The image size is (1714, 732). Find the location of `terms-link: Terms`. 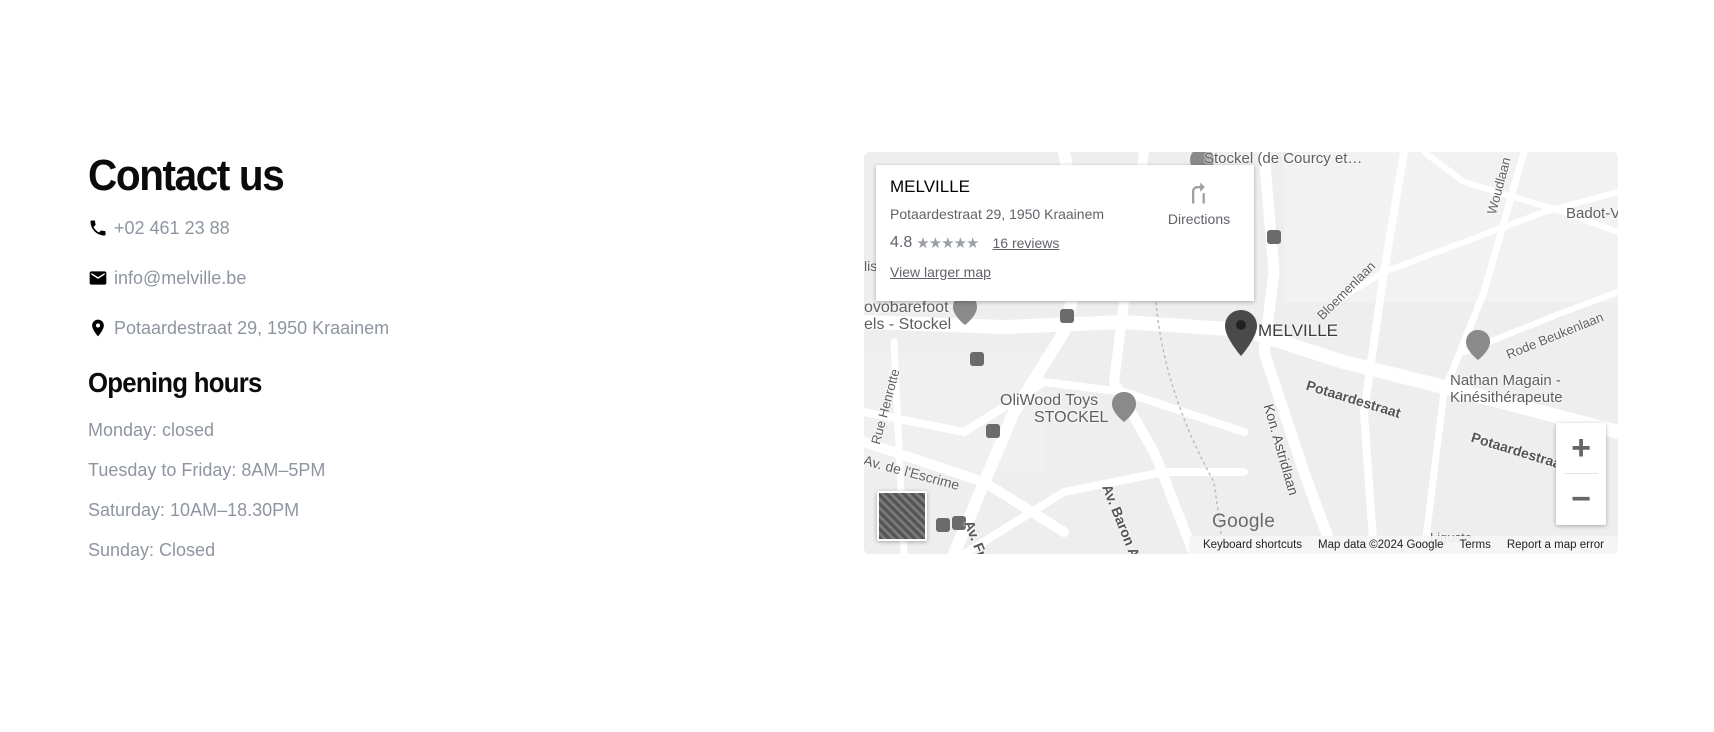

terms-link: Terms is located at coordinates (1475, 545).